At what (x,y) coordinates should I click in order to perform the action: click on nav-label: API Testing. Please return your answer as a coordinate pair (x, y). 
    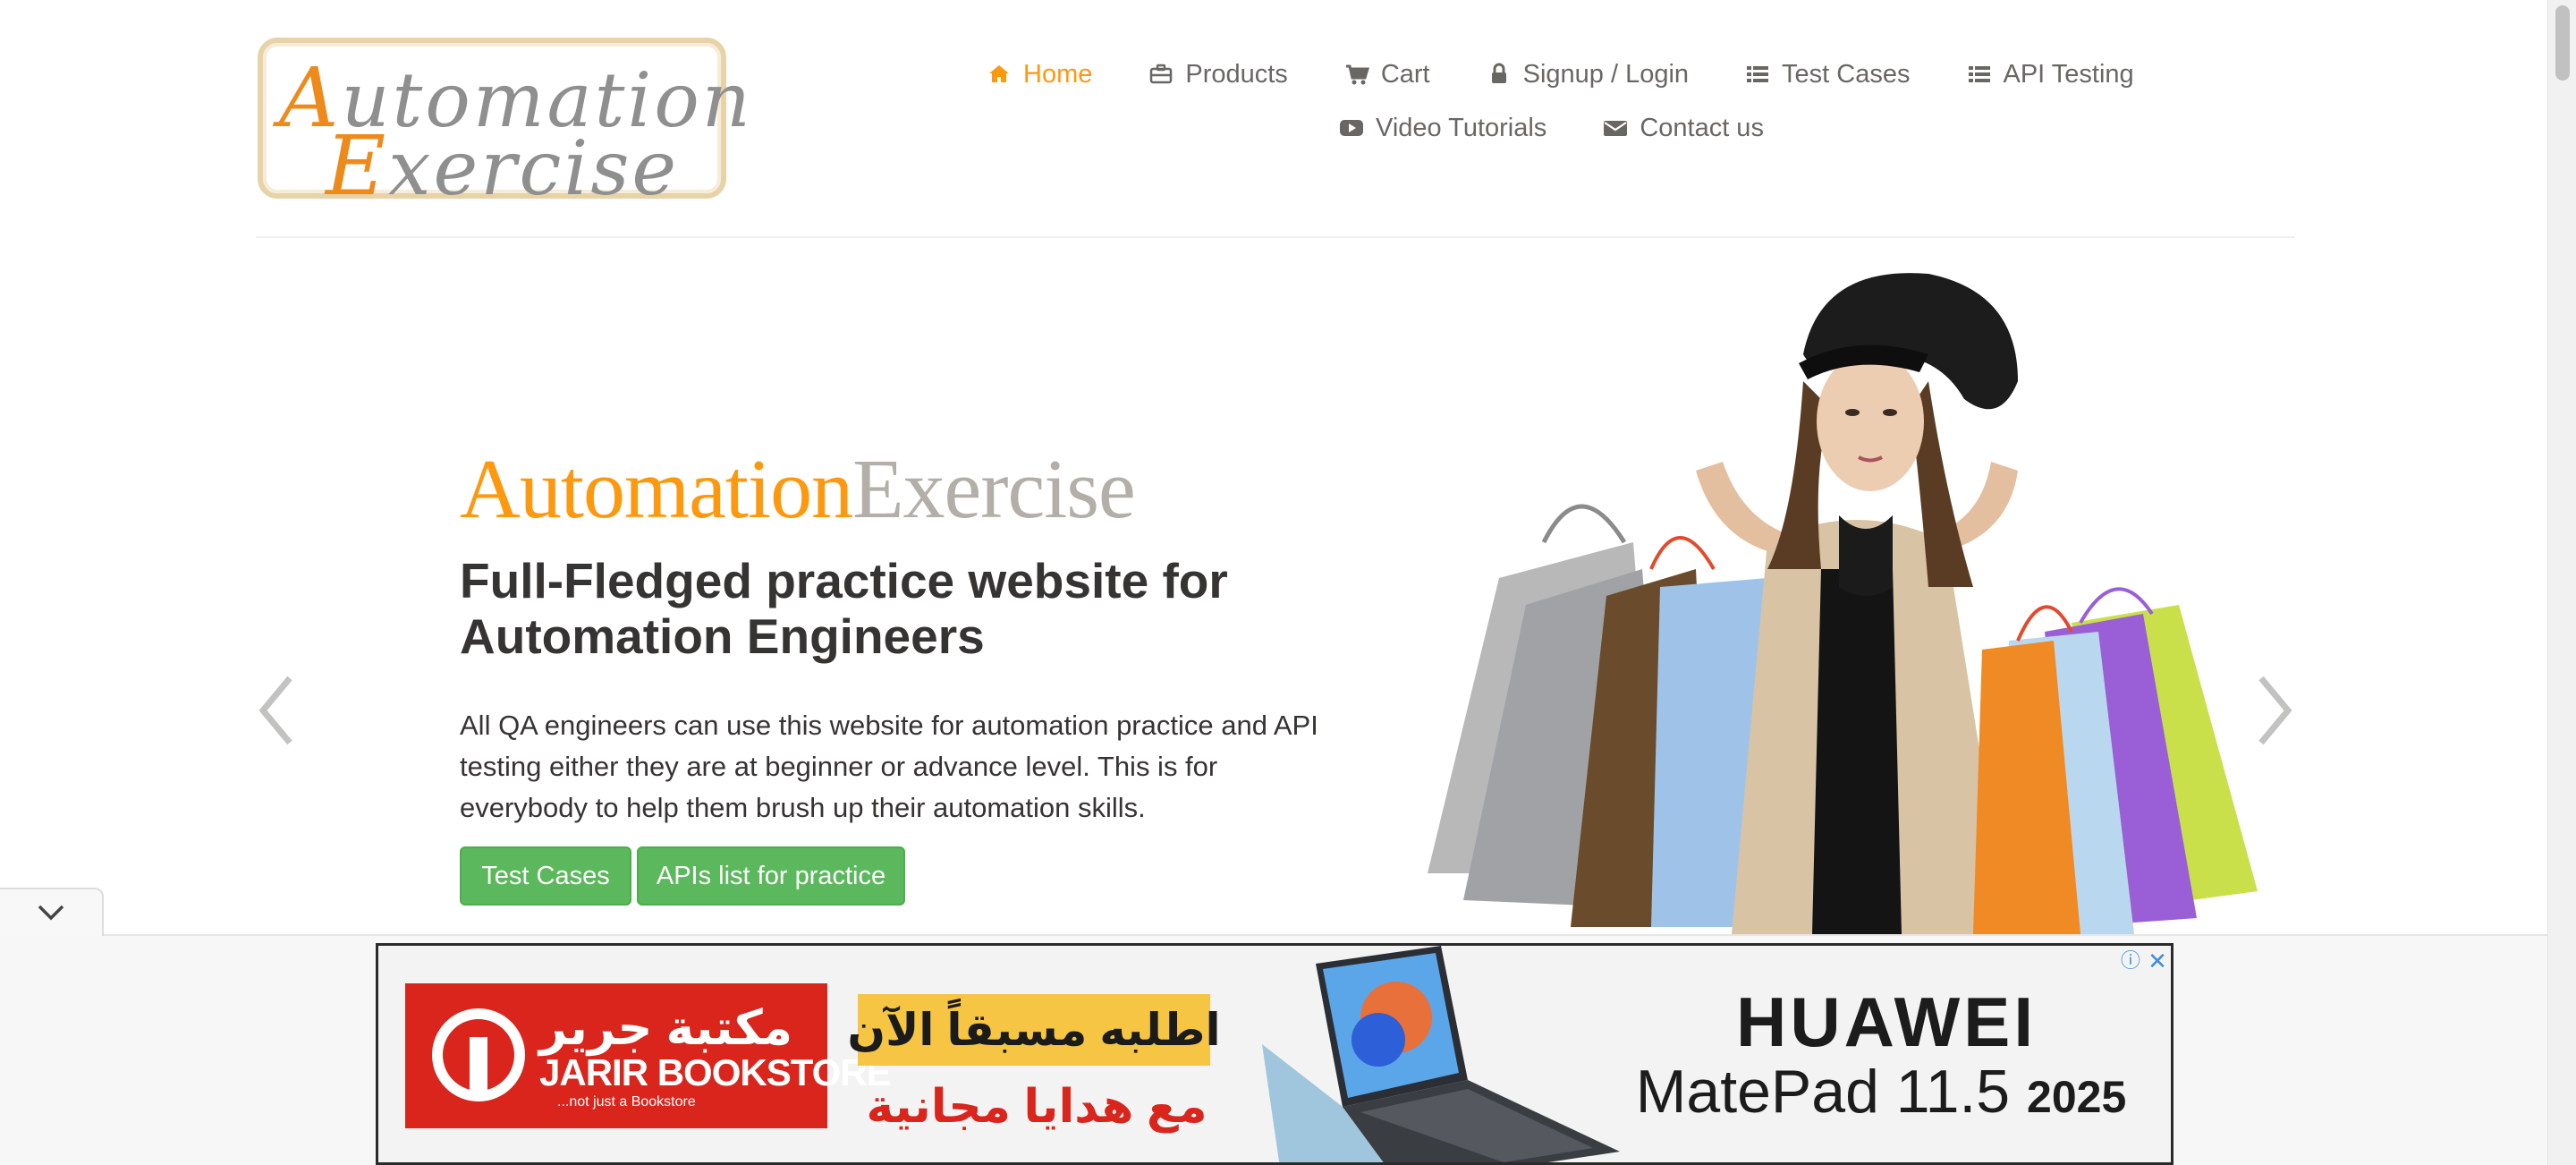
    Looking at the image, I should click on (2068, 74).